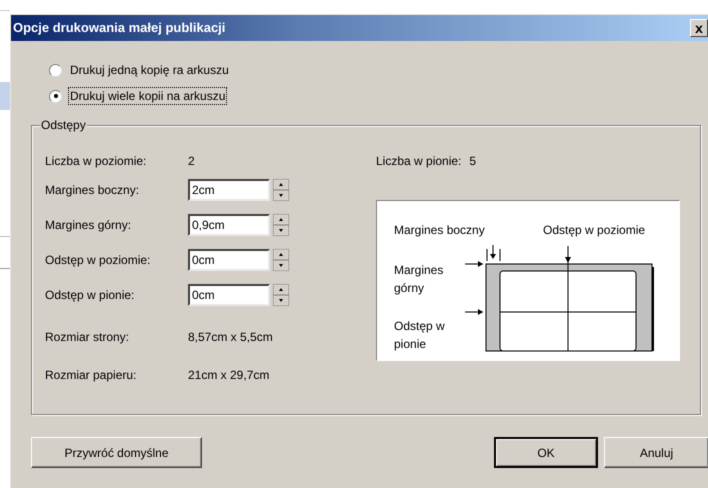 The width and height of the screenshot is (708, 488). I want to click on window-title: Opcje drukowania małej publikacji, so click(119, 28).